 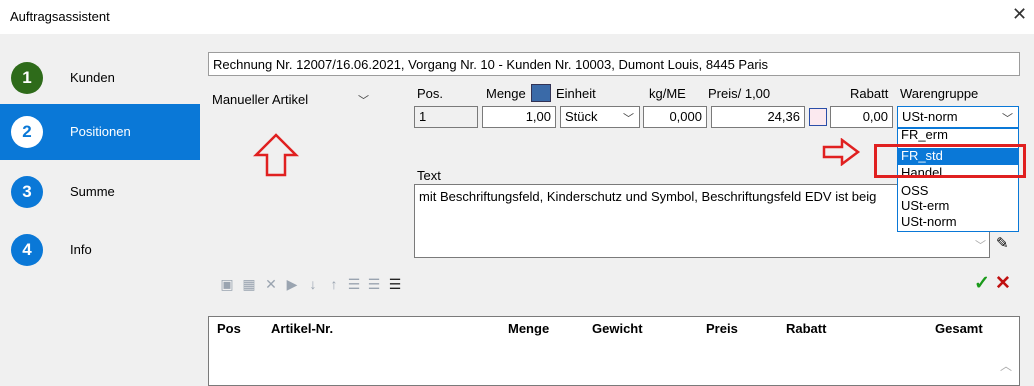 What do you see at coordinates (27, 250) in the screenshot?
I see `step-number: 4` at bounding box center [27, 250].